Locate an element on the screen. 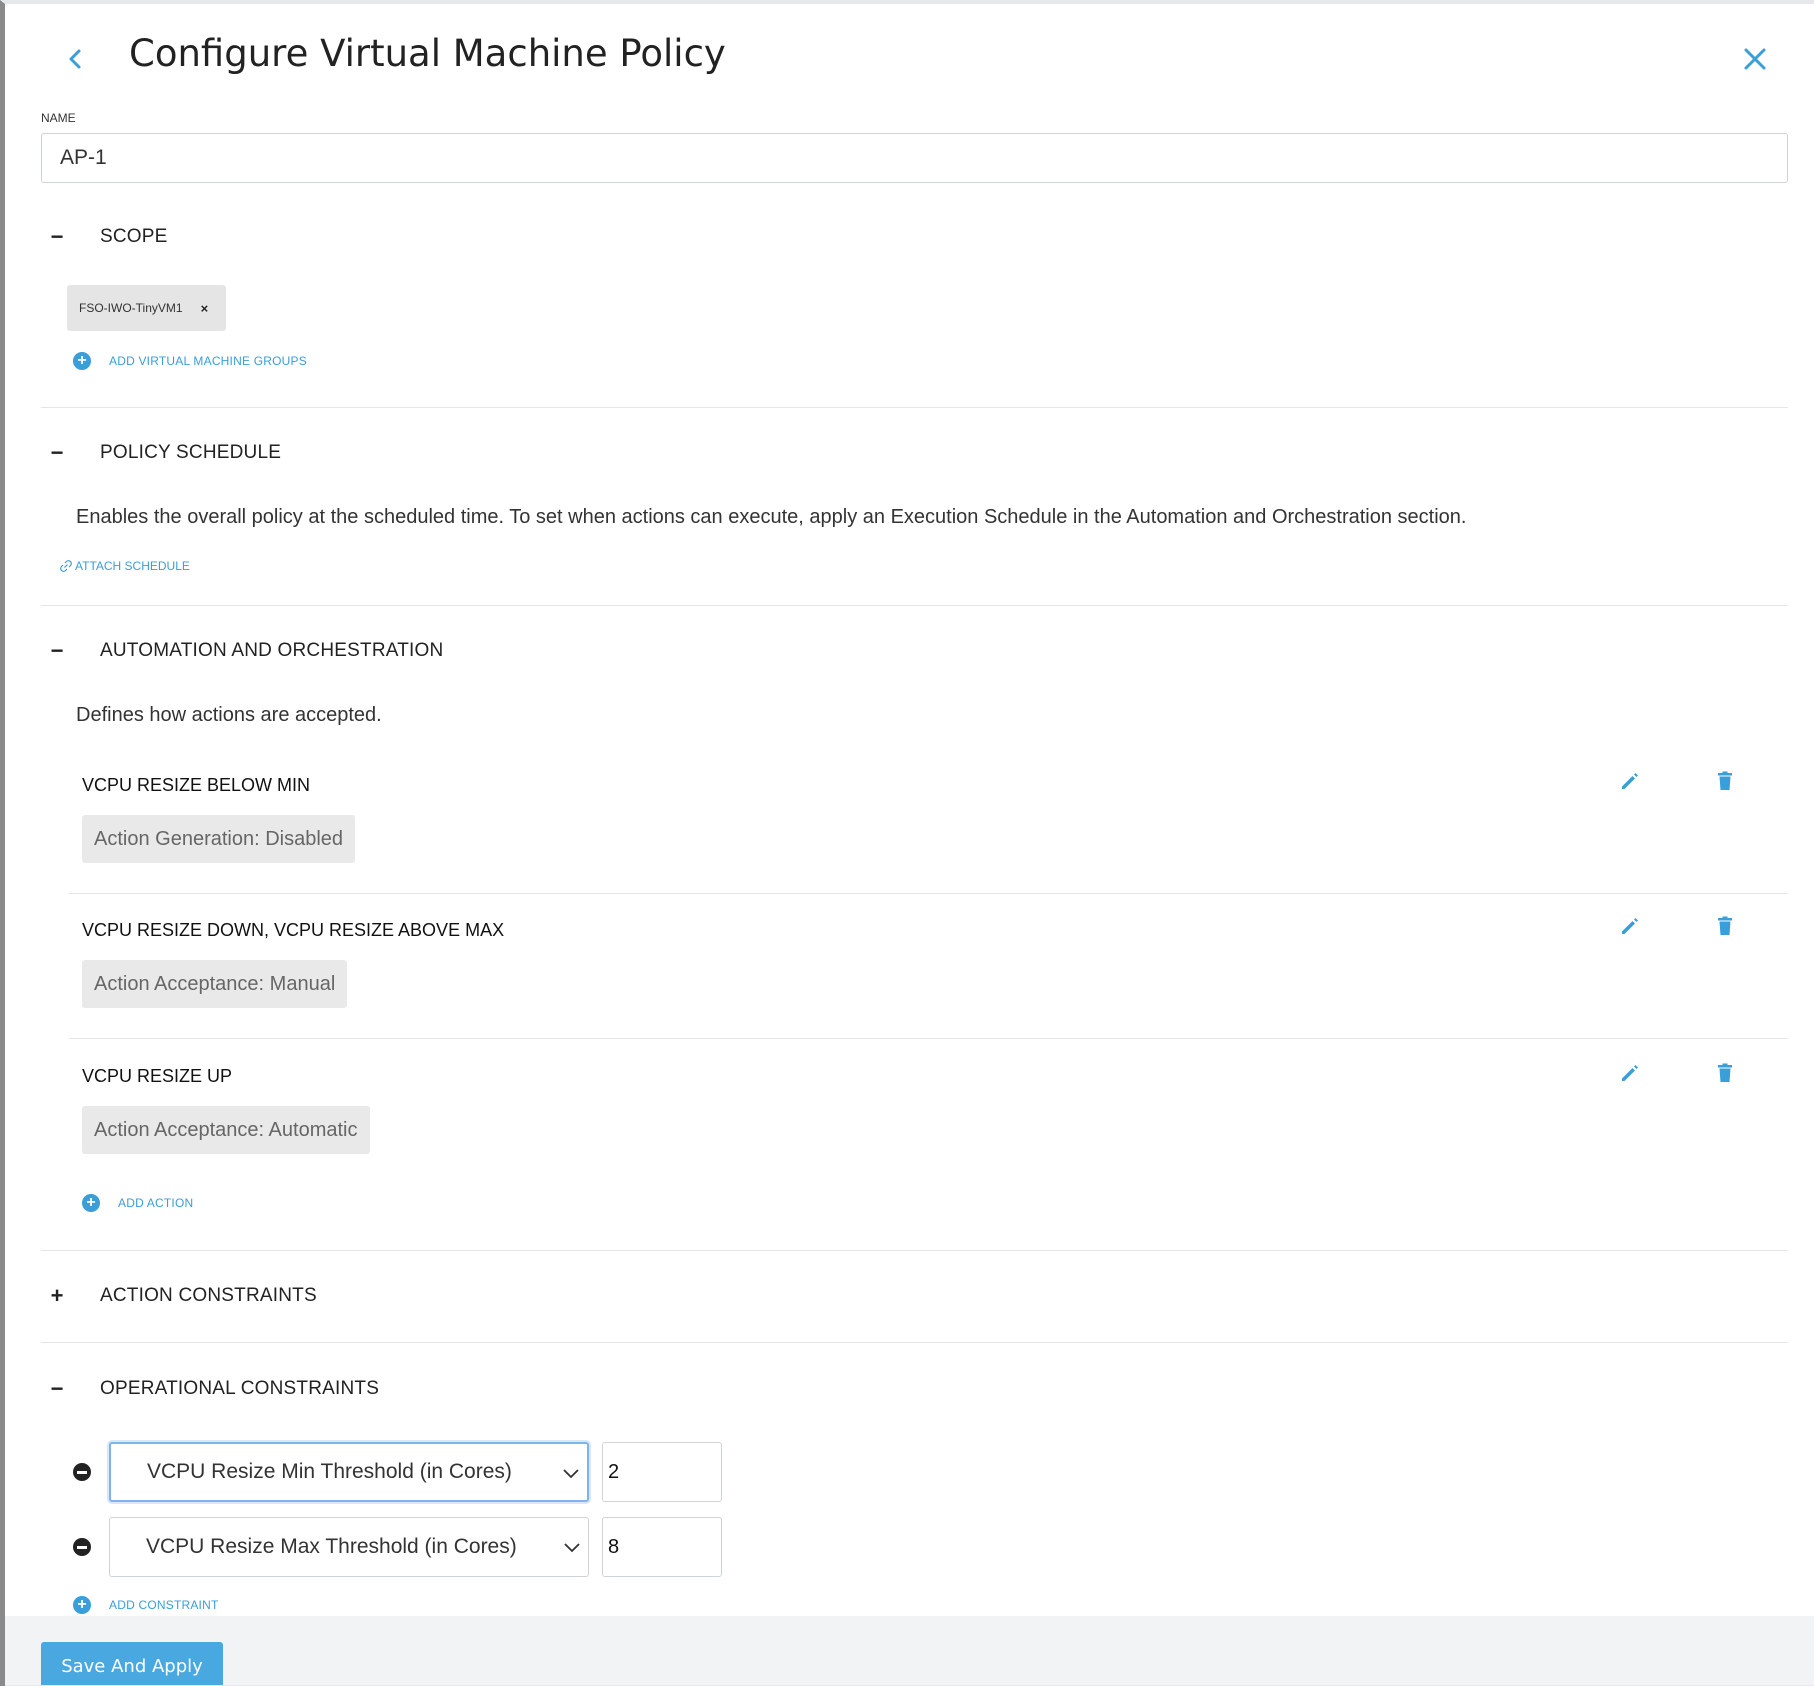  action-constraints-section-header: + ACTION CONSTRAINTS is located at coordinates (183, 1296).